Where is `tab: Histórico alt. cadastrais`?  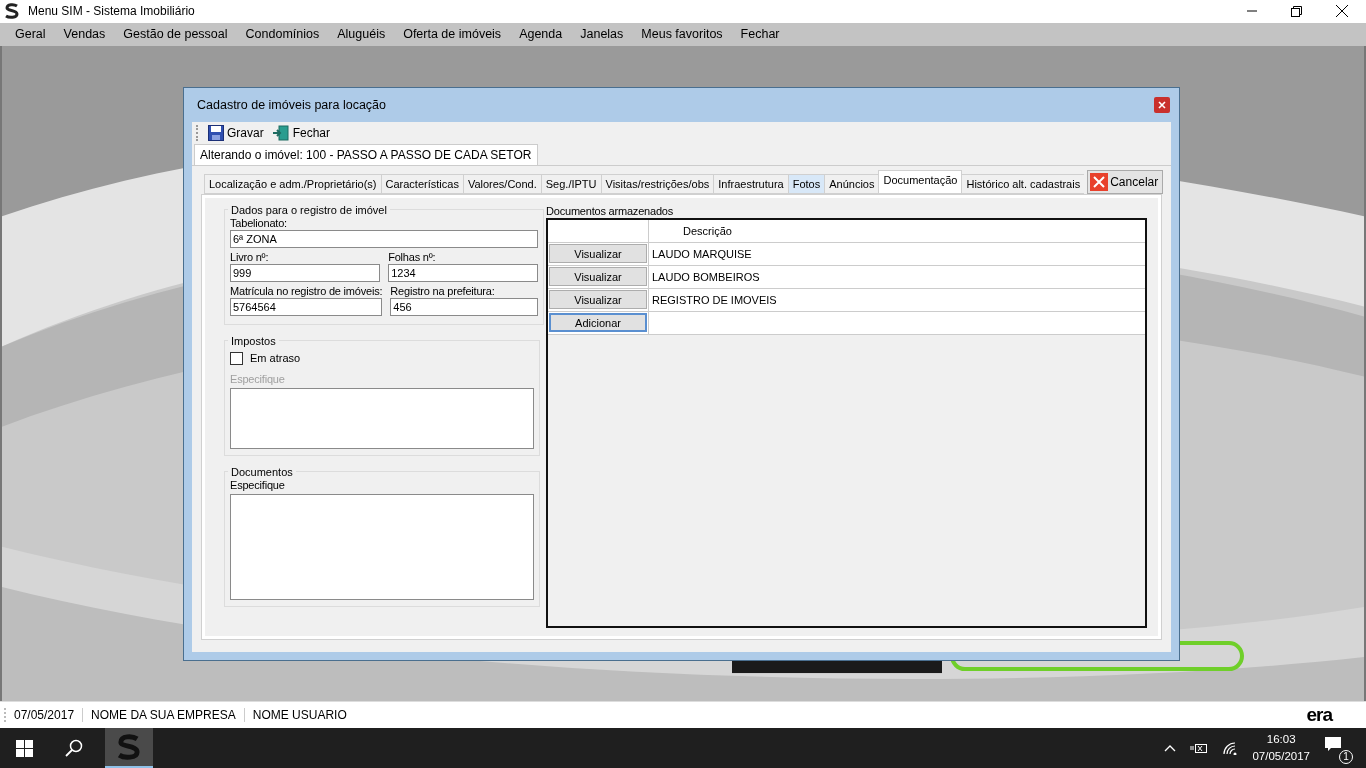 tab: Histórico alt. cadastrais is located at coordinates (1023, 183).